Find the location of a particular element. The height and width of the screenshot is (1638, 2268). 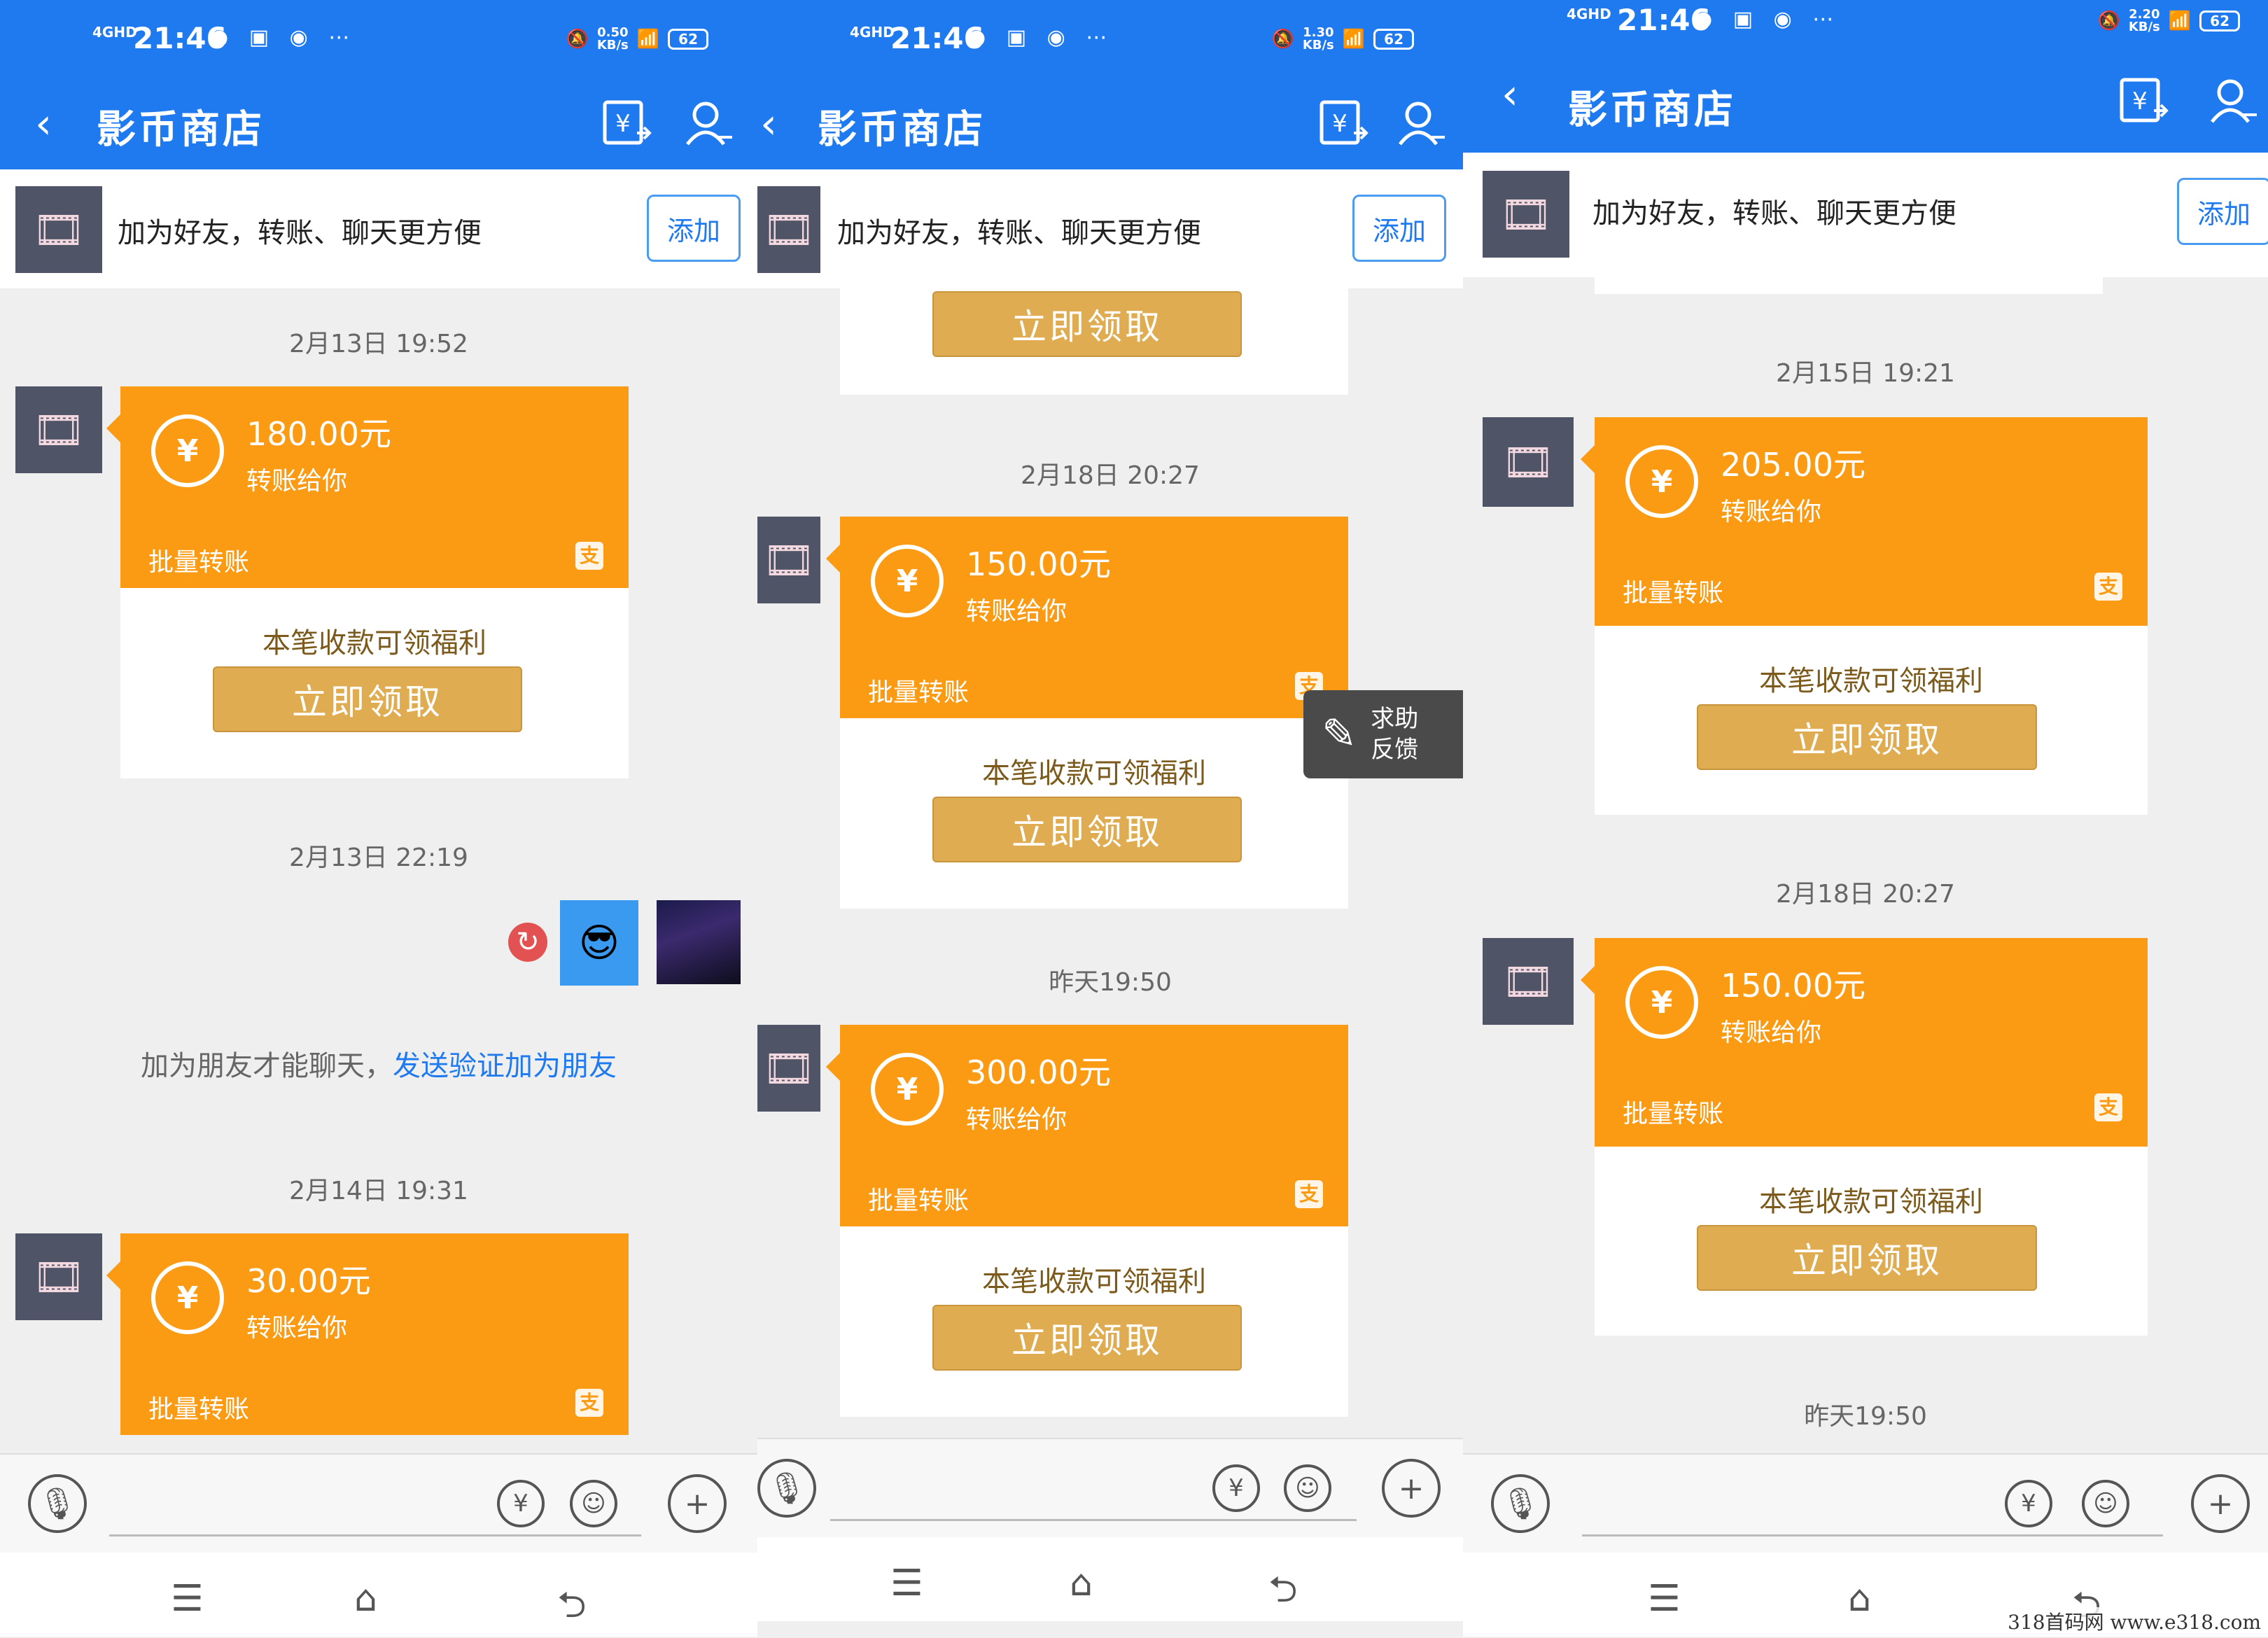

transfer-amount: 30.00元 is located at coordinates (308, 1281).